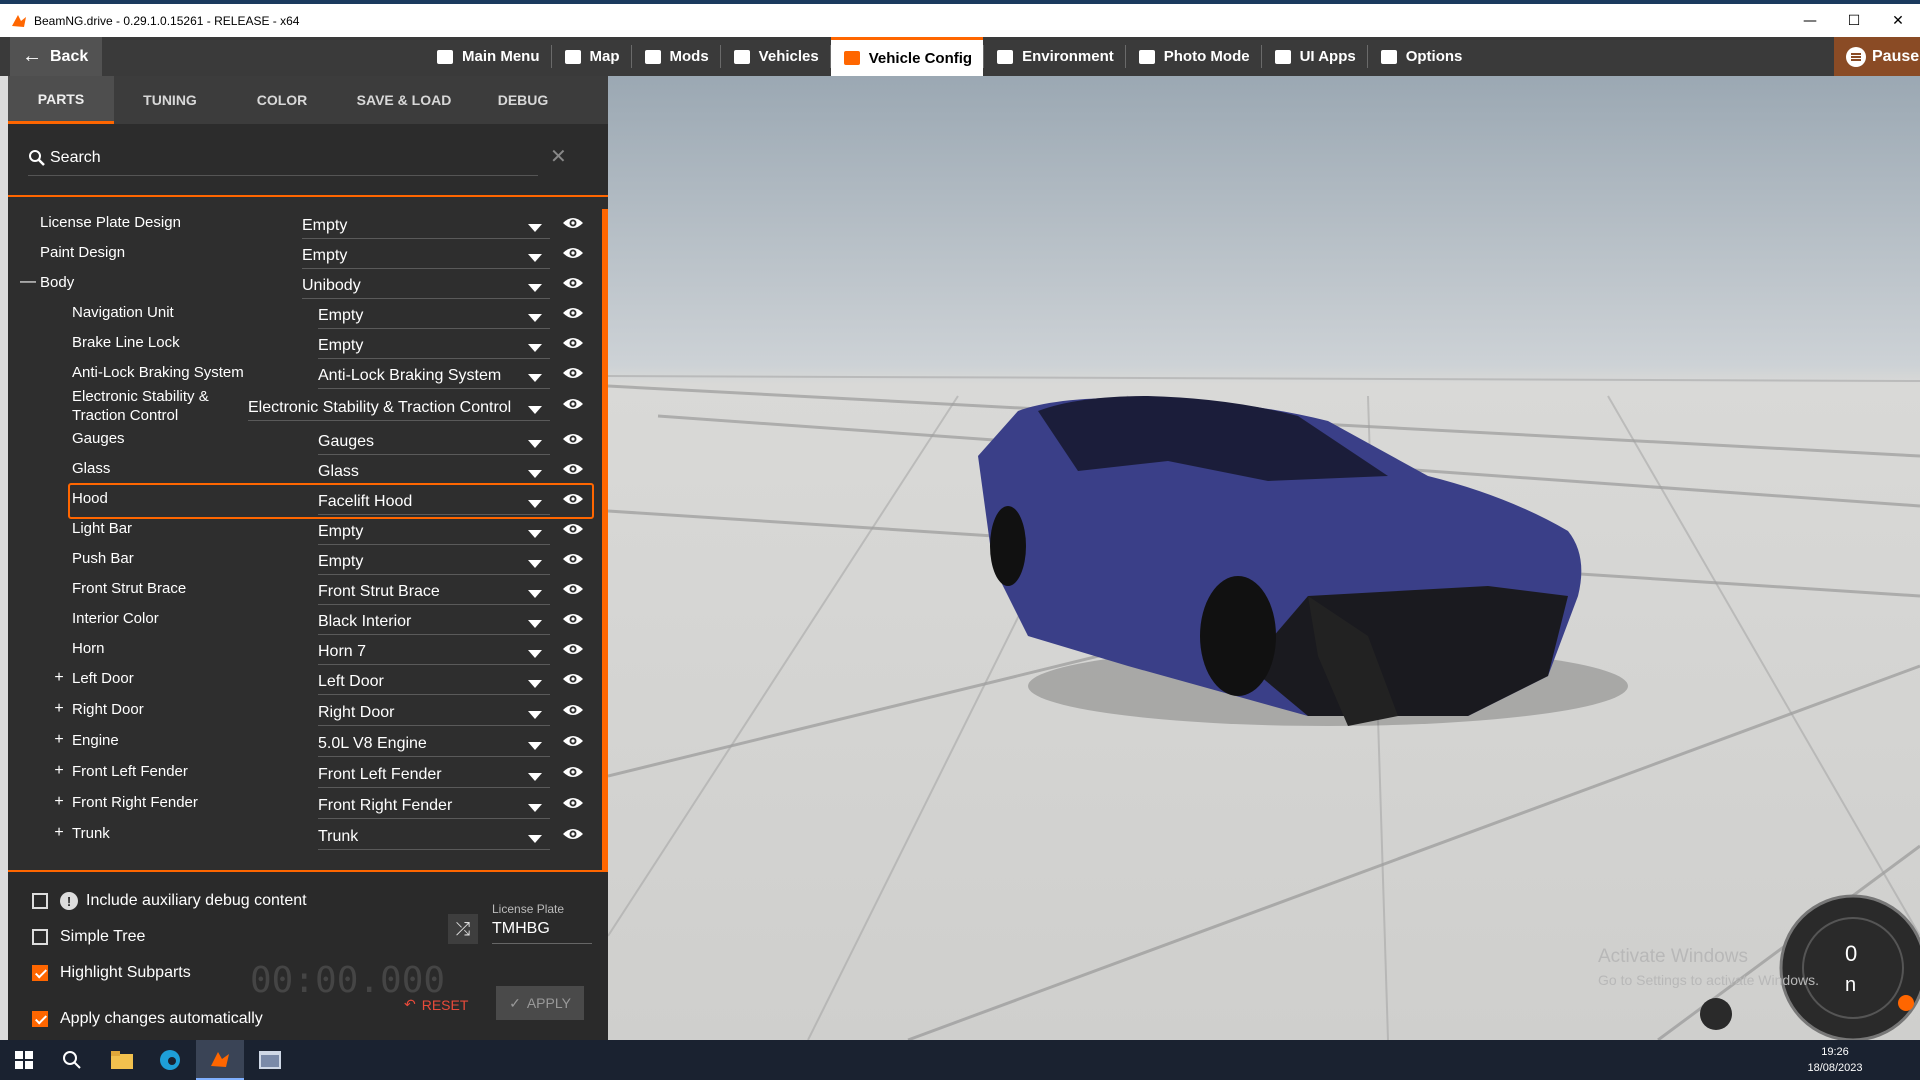 The width and height of the screenshot is (1920, 1080). Describe the element at coordinates (434, 378) in the screenshot. I see `part-select: Anti-Lock Braking System` at that location.